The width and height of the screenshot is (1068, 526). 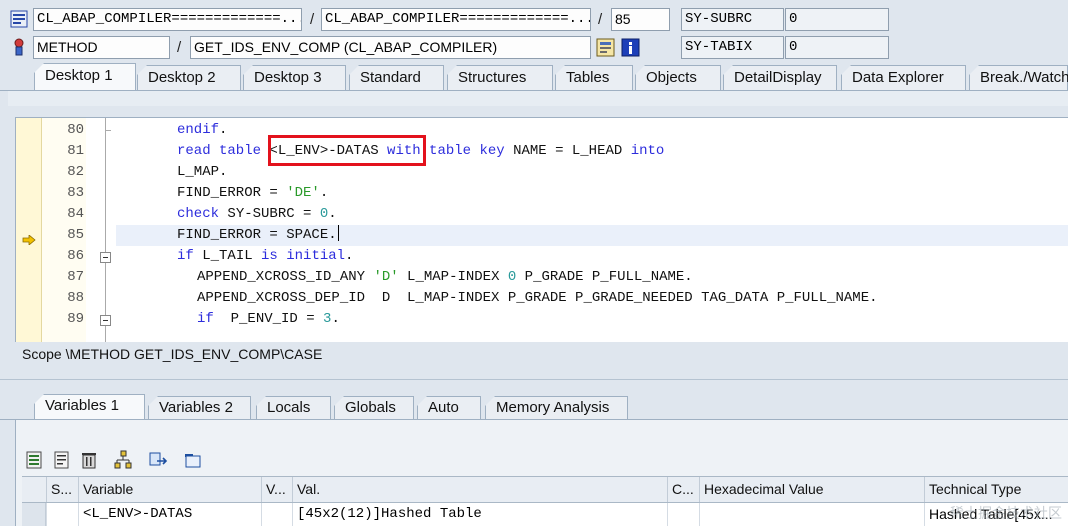 What do you see at coordinates (169, 514) in the screenshot?
I see `variable-cell: <L_ENV>-DATAS` at bounding box center [169, 514].